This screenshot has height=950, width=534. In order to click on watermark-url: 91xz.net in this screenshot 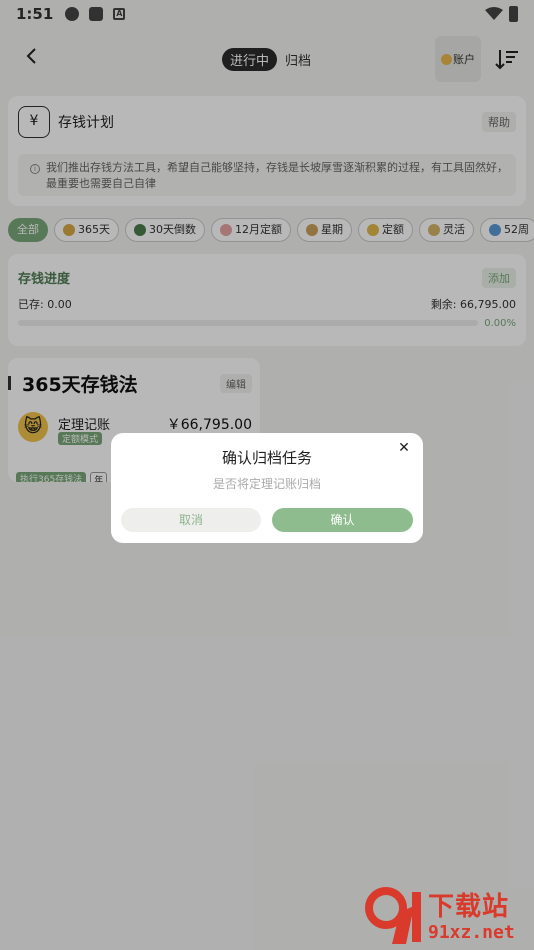, I will do `click(471, 932)`.